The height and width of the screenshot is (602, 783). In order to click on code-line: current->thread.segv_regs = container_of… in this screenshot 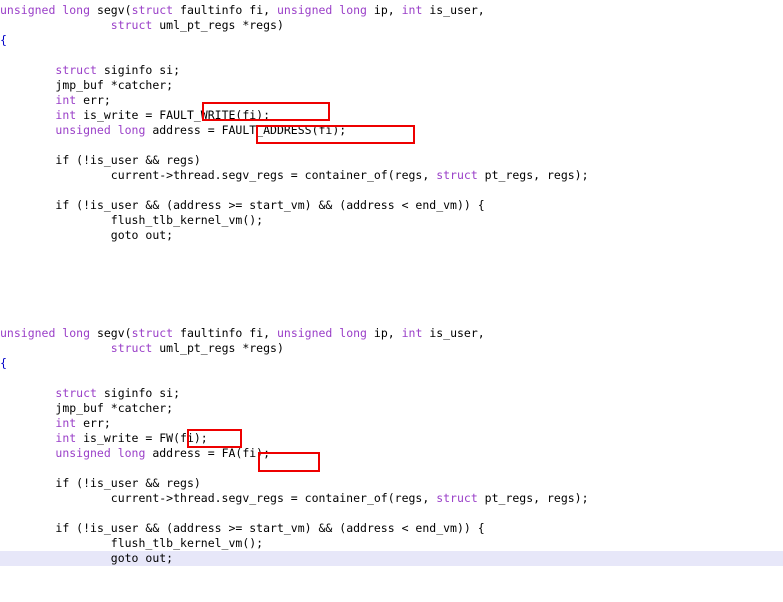, I will do `click(391, 498)`.